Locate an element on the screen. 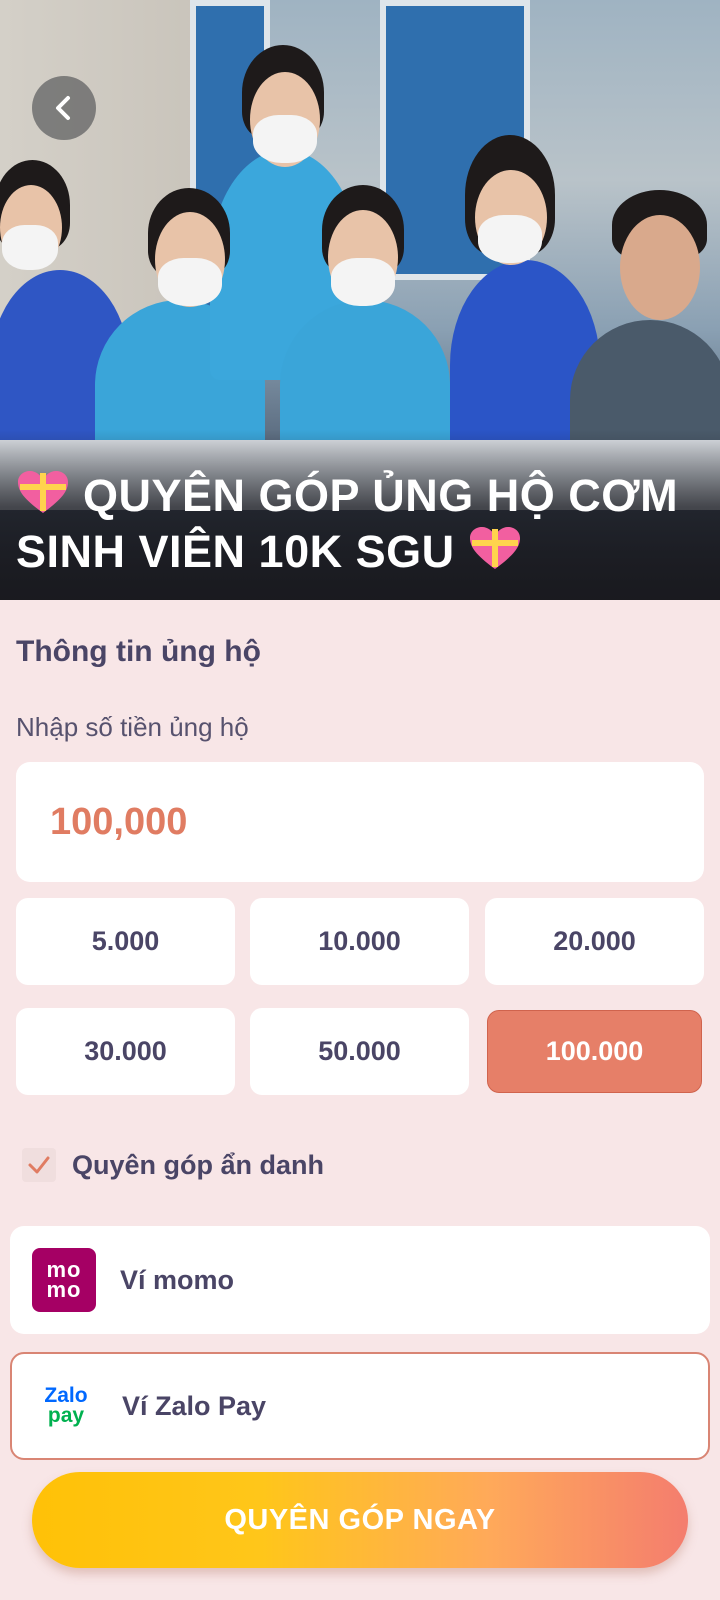 The width and height of the screenshot is (720, 1600). preset-amount-button-selected: 100.000 is located at coordinates (594, 1051).